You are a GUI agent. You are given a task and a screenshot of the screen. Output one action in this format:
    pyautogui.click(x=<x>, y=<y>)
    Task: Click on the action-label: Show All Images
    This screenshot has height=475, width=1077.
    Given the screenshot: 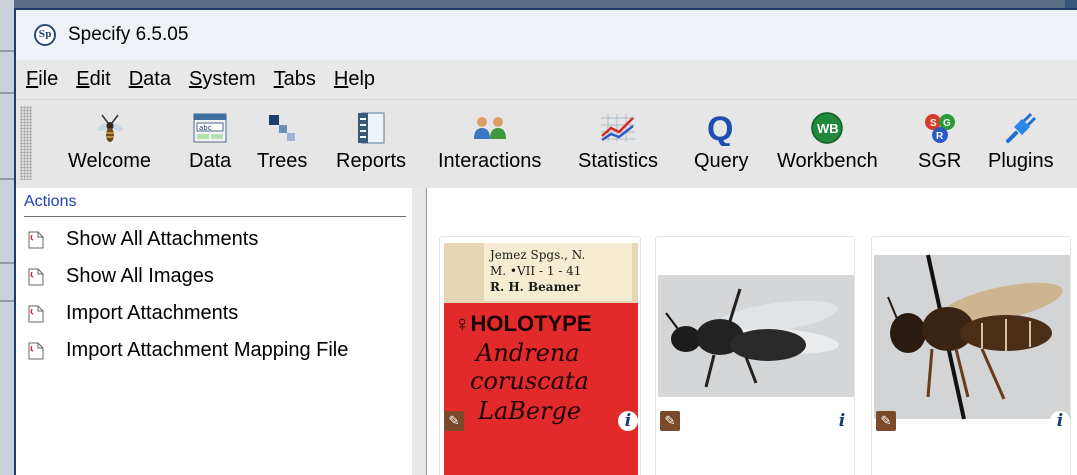 What is the action you would take?
    pyautogui.click(x=140, y=276)
    